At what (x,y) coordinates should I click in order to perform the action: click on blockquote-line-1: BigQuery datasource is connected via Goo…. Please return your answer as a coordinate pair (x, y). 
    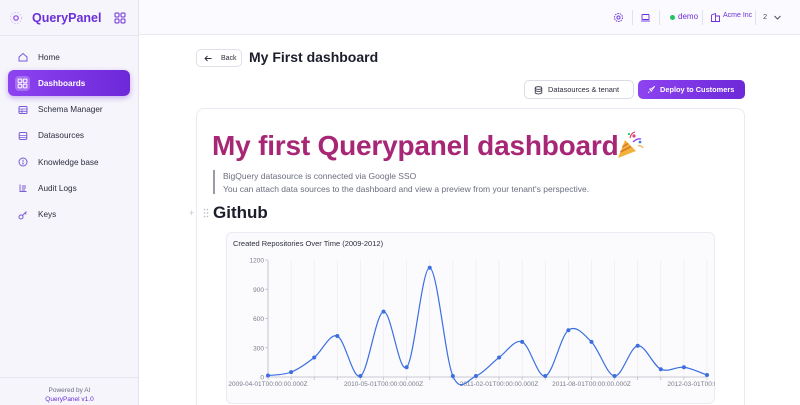
    Looking at the image, I should click on (320, 176).